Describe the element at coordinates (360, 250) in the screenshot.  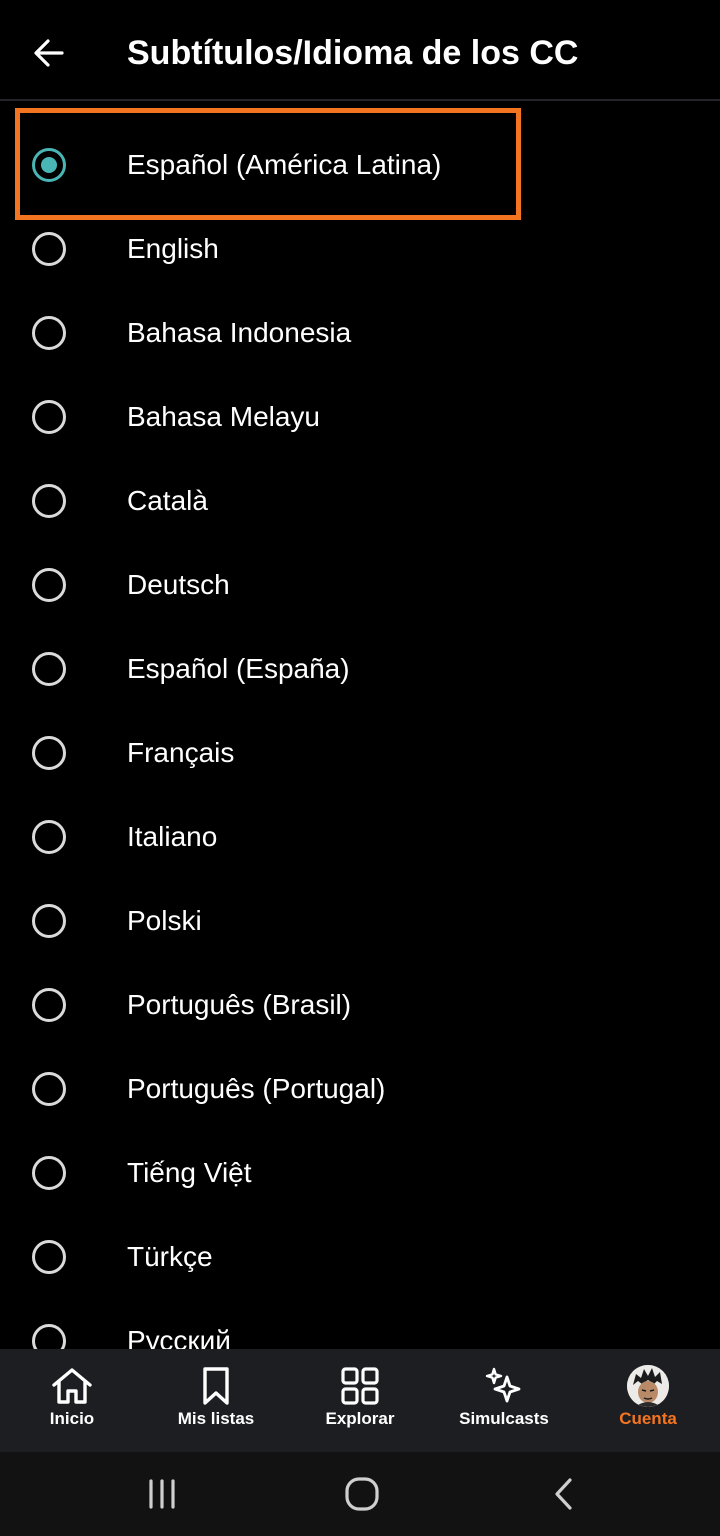
I see `language-option: English` at that location.